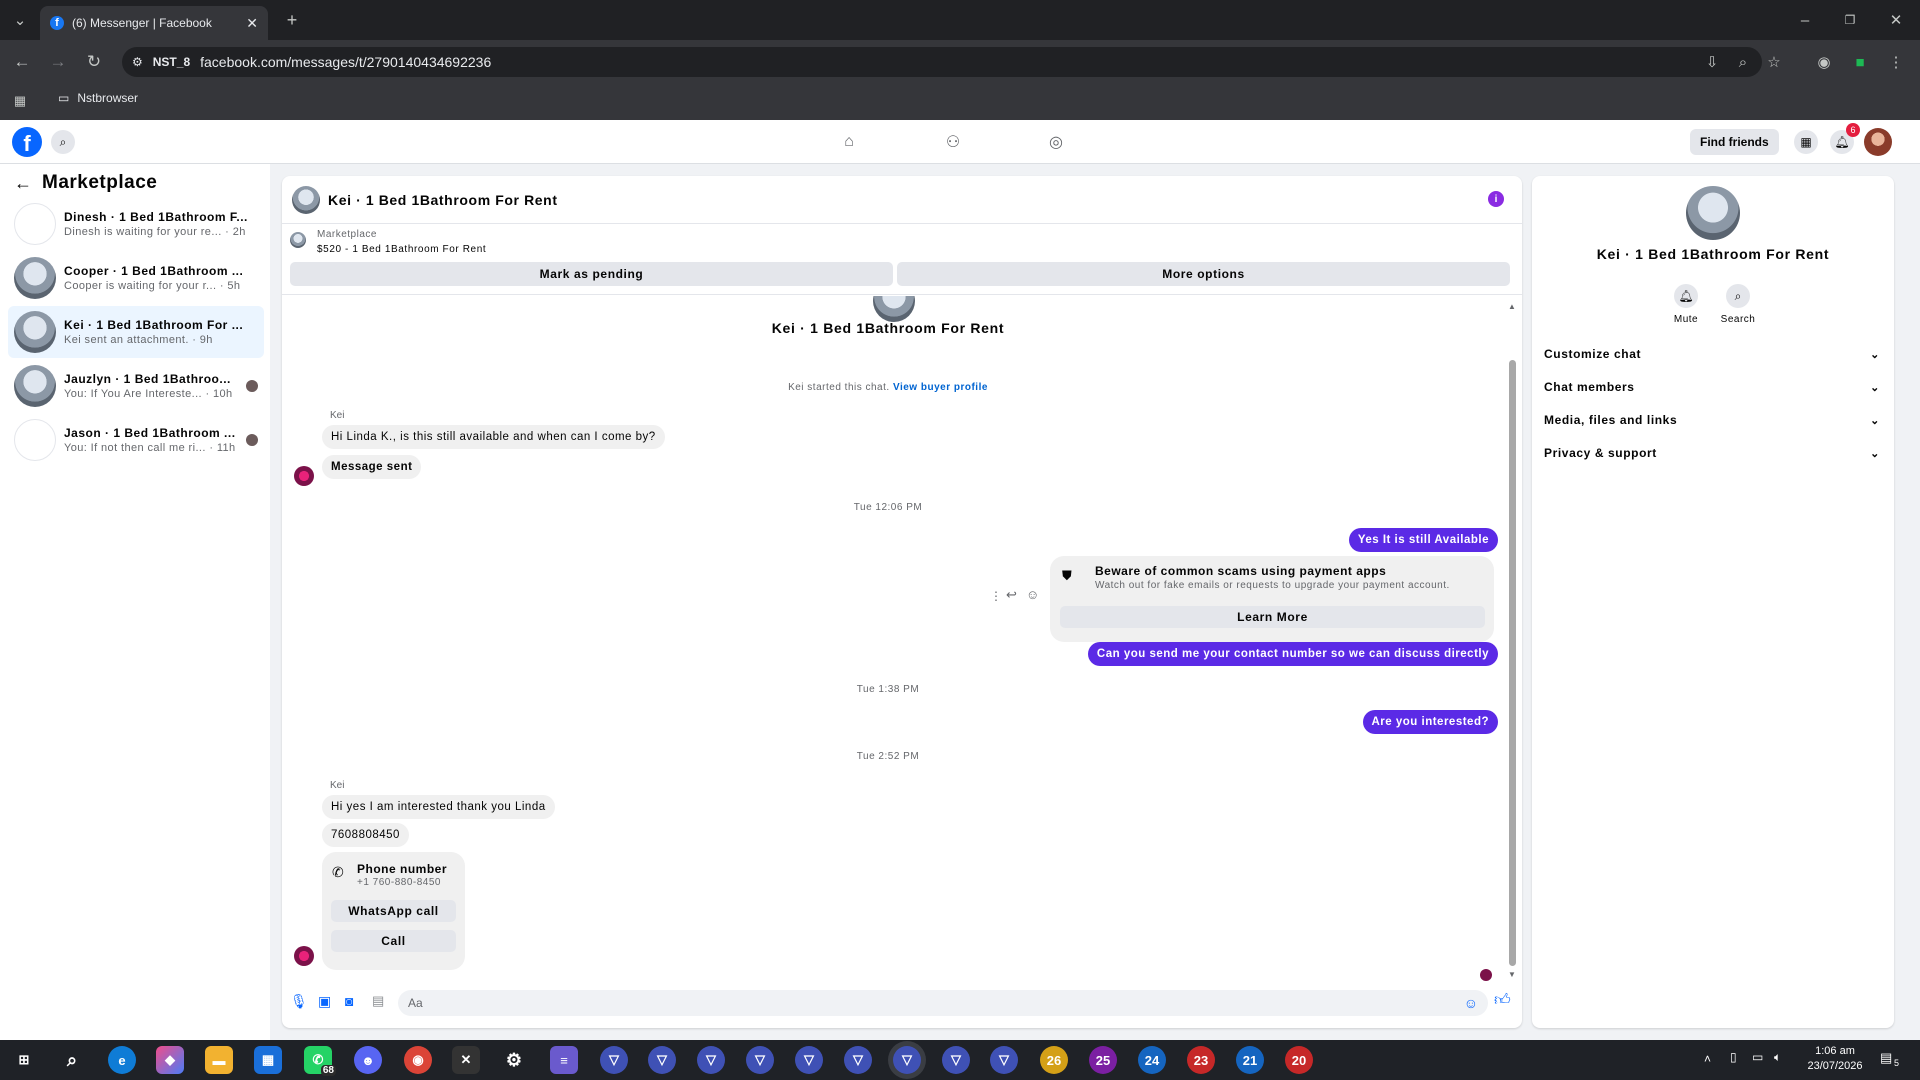  Describe the element at coordinates (27, 142) in the screenshot. I see `facebook-logo: f` at that location.